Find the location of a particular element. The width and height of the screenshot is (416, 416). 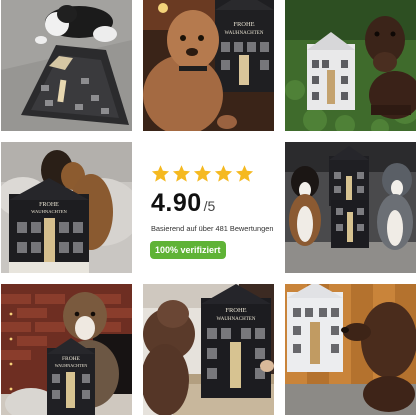

calendar-title-8a: FROHE is located at coordinates (235, 310).